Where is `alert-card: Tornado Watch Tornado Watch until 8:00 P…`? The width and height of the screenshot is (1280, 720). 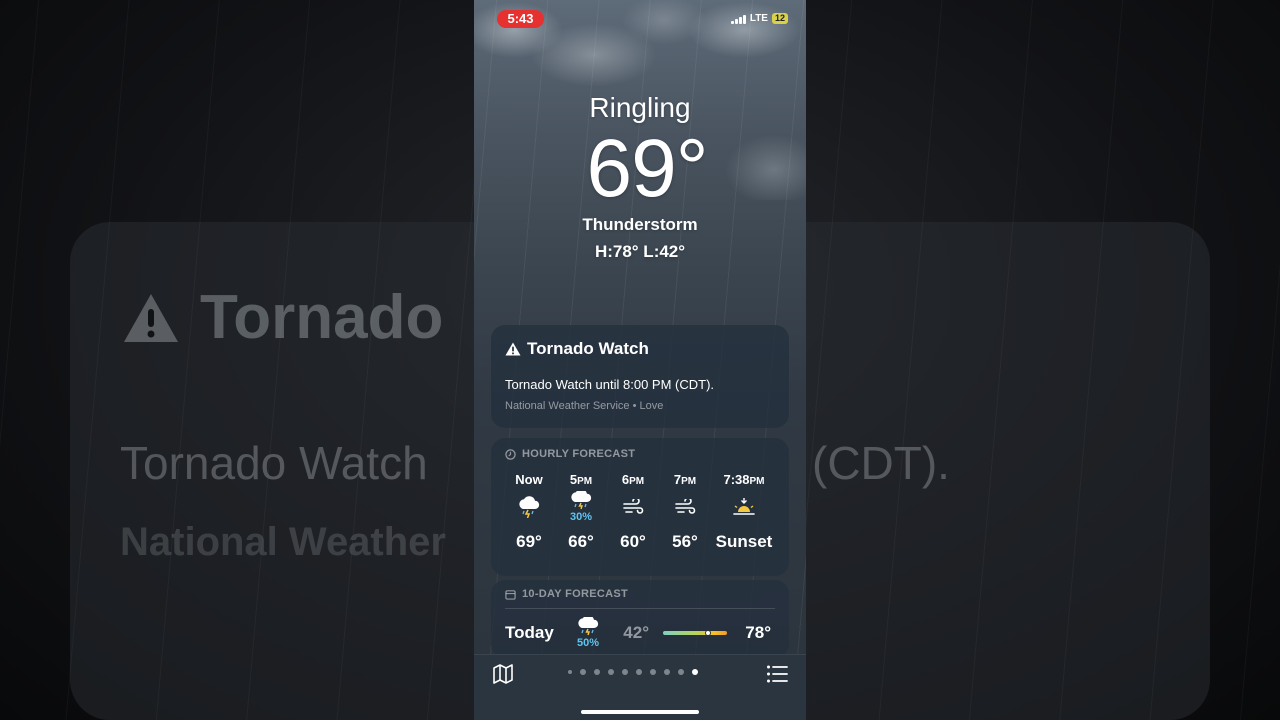
alert-card: Tornado Watch Tornado Watch until 8:00 P… is located at coordinates (640, 376).